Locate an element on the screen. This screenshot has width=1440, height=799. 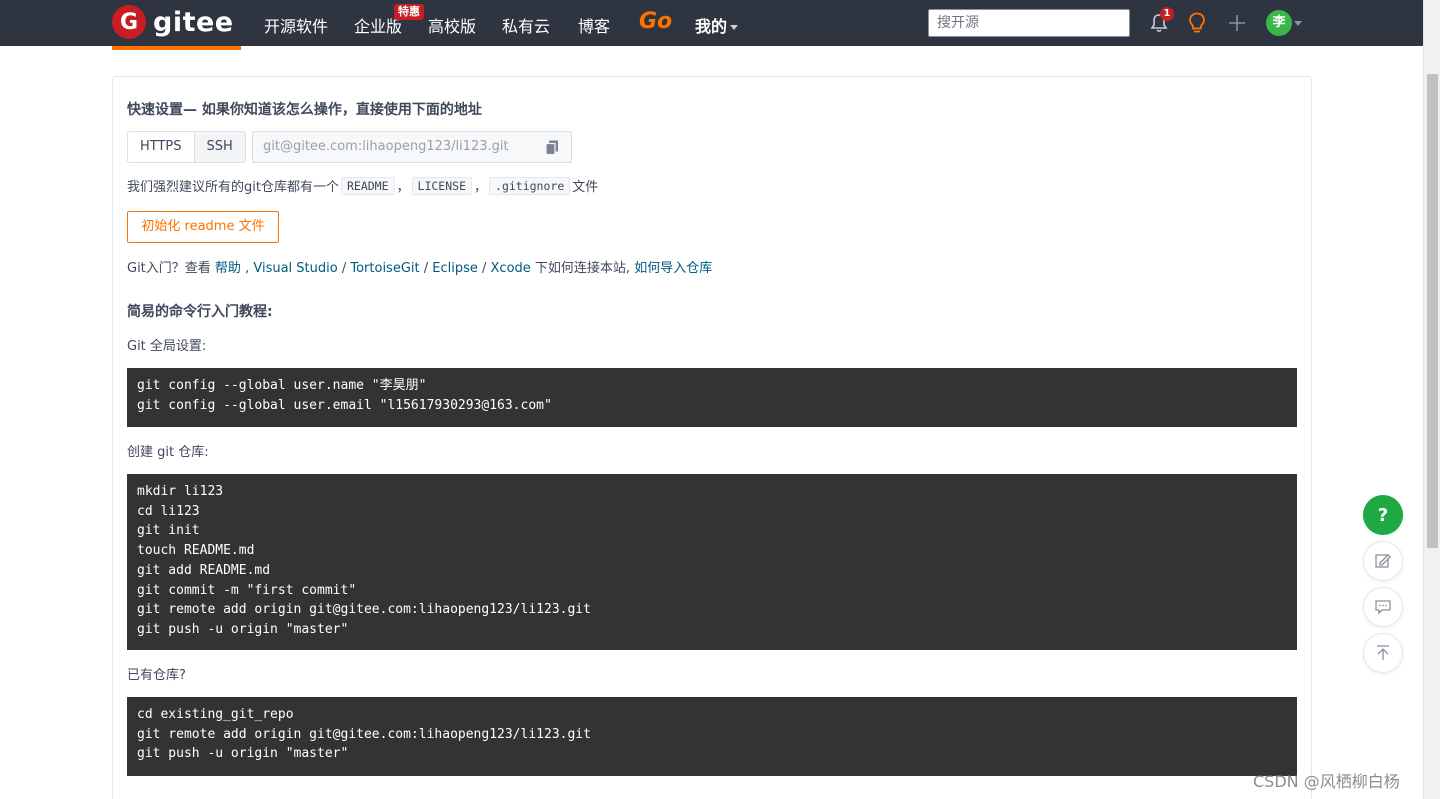
git-intro-sep: , is located at coordinates (247, 268).